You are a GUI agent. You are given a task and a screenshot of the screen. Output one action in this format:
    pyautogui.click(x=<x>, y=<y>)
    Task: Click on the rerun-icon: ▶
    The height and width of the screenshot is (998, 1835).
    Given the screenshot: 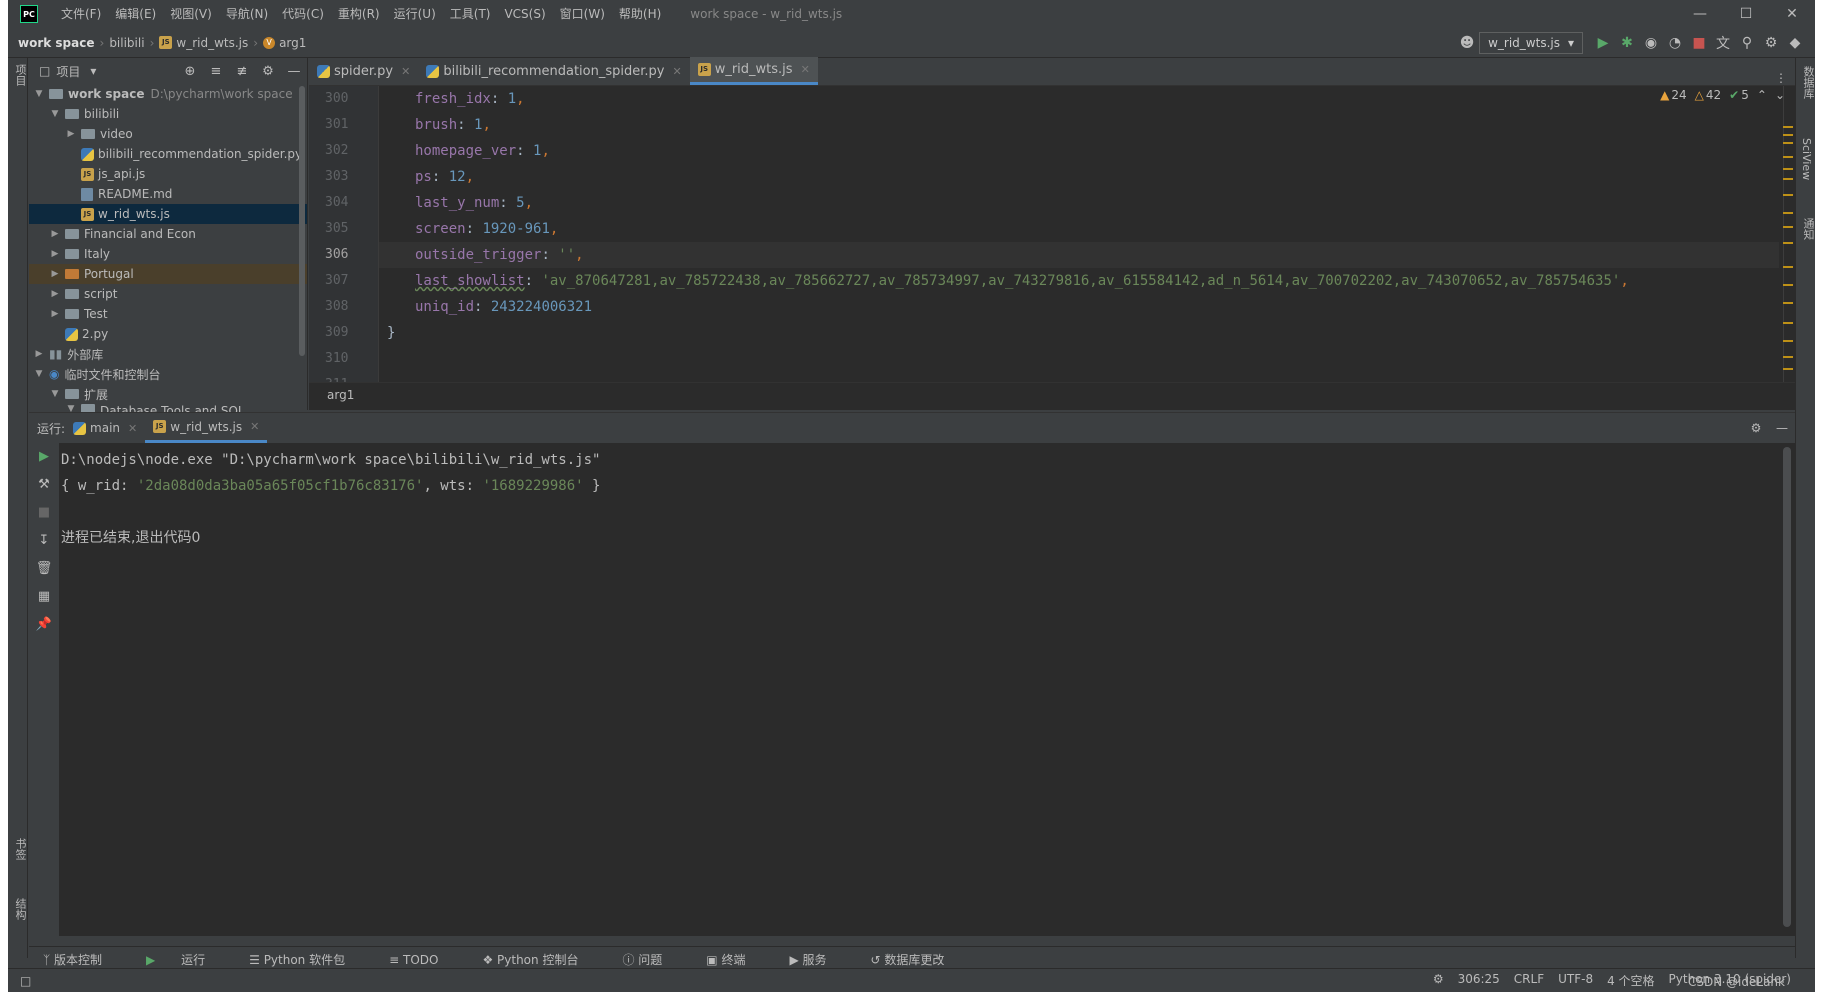 What is the action you would take?
    pyautogui.click(x=44, y=457)
    